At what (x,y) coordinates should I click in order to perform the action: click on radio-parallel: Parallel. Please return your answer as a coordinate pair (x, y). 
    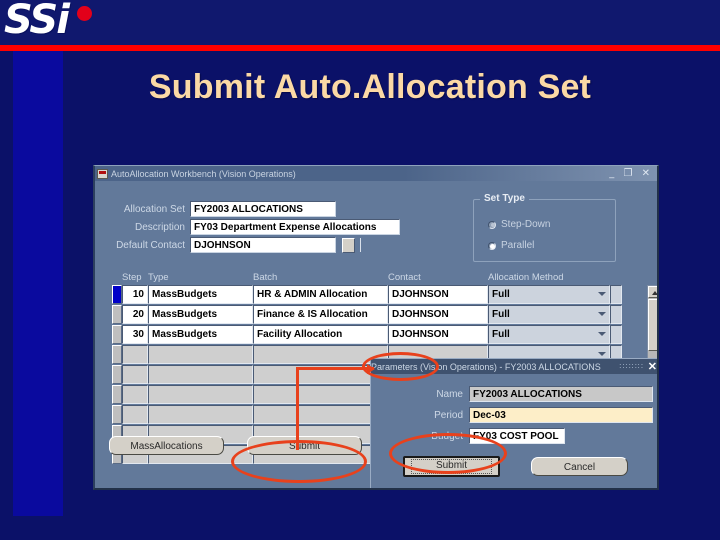
    Looking at the image, I should click on (511, 245).